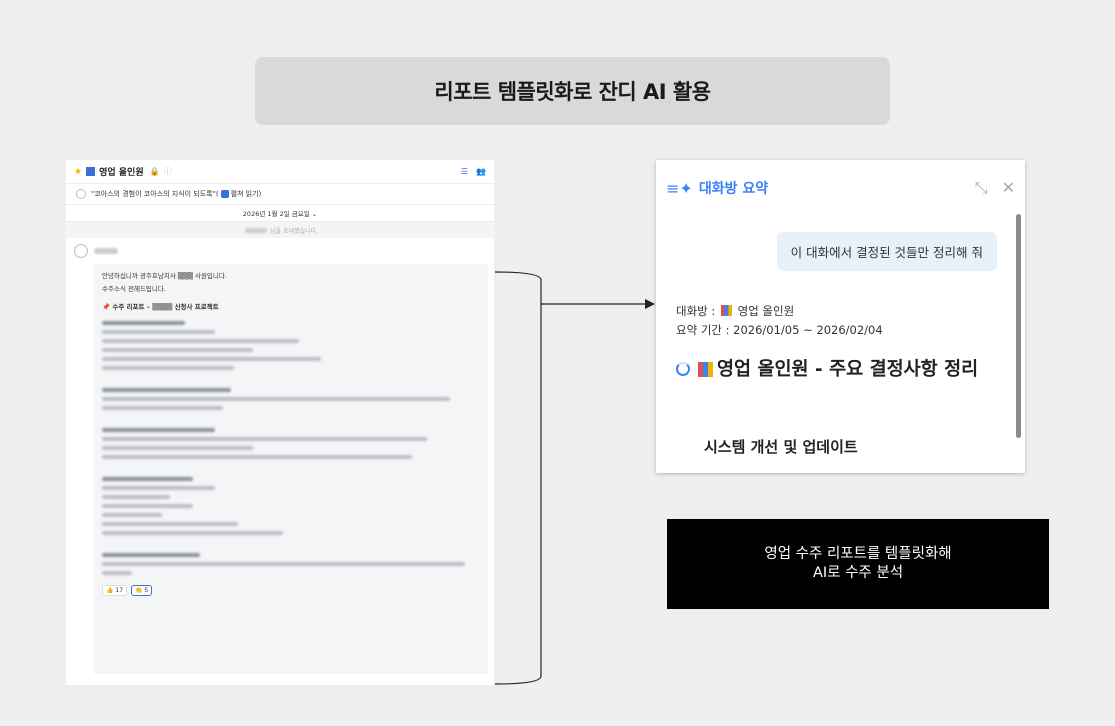 The height and width of the screenshot is (726, 1115). What do you see at coordinates (858, 573) in the screenshot?
I see `caption-line-2: AI로 수주 분석` at bounding box center [858, 573].